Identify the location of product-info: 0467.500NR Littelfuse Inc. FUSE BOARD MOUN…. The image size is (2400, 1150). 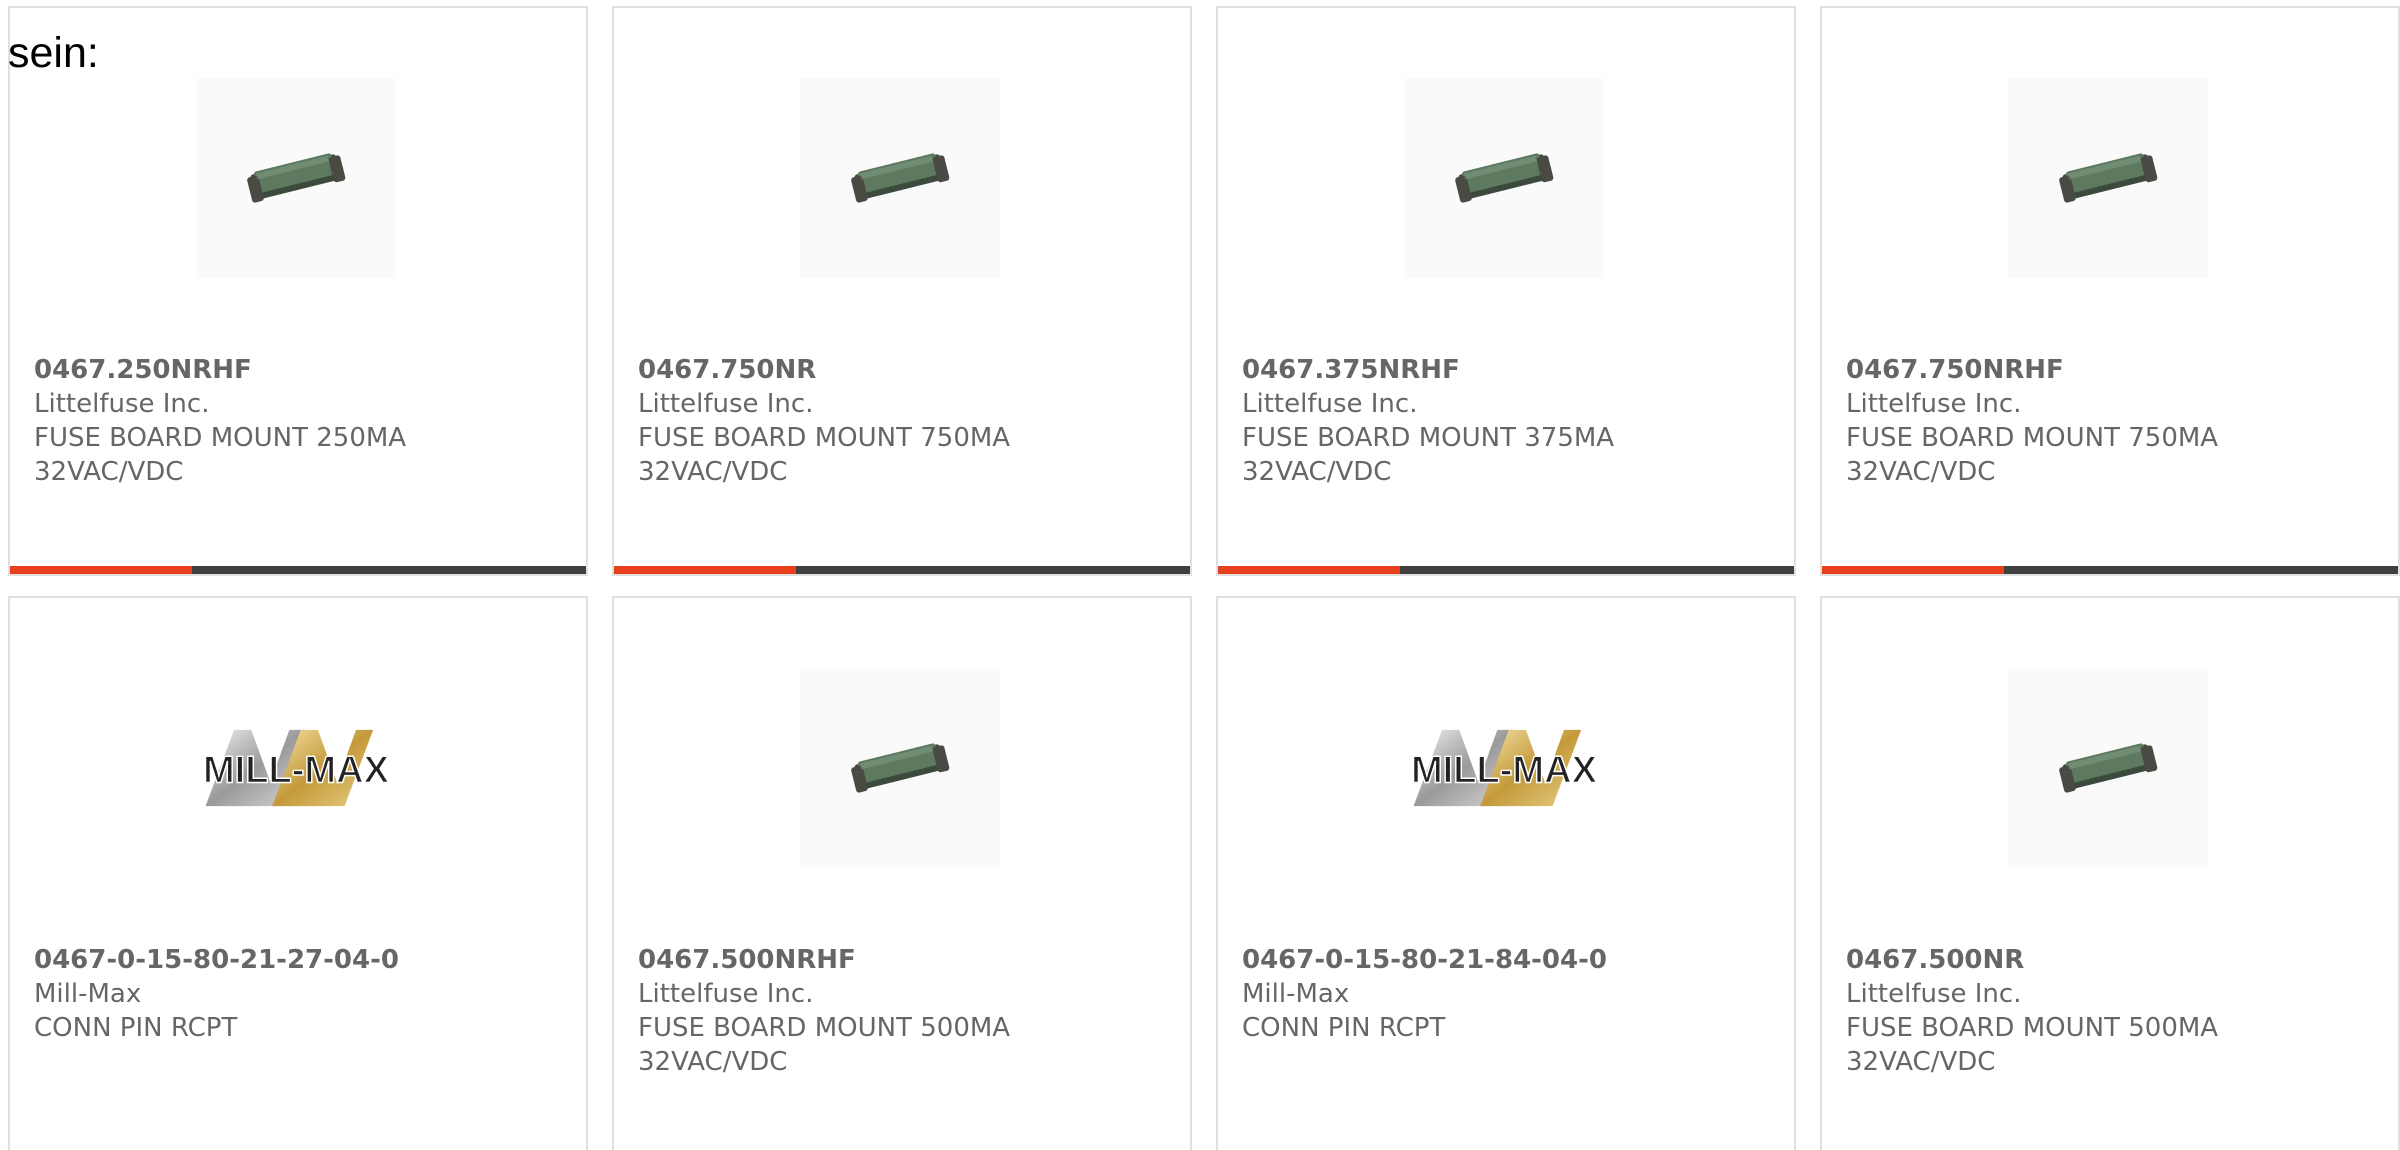
(2110, 1011).